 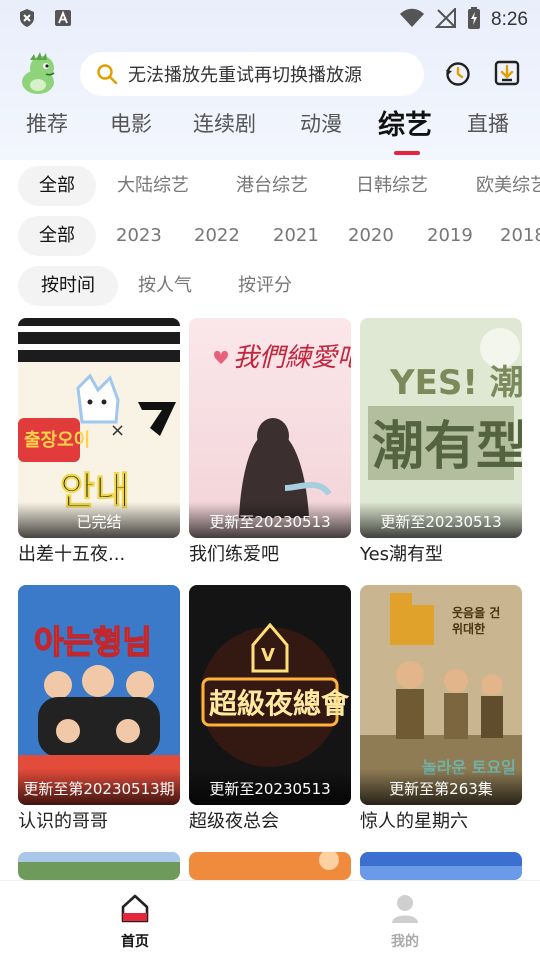 I want to click on battery-charging-icon, so click(x=474, y=20).